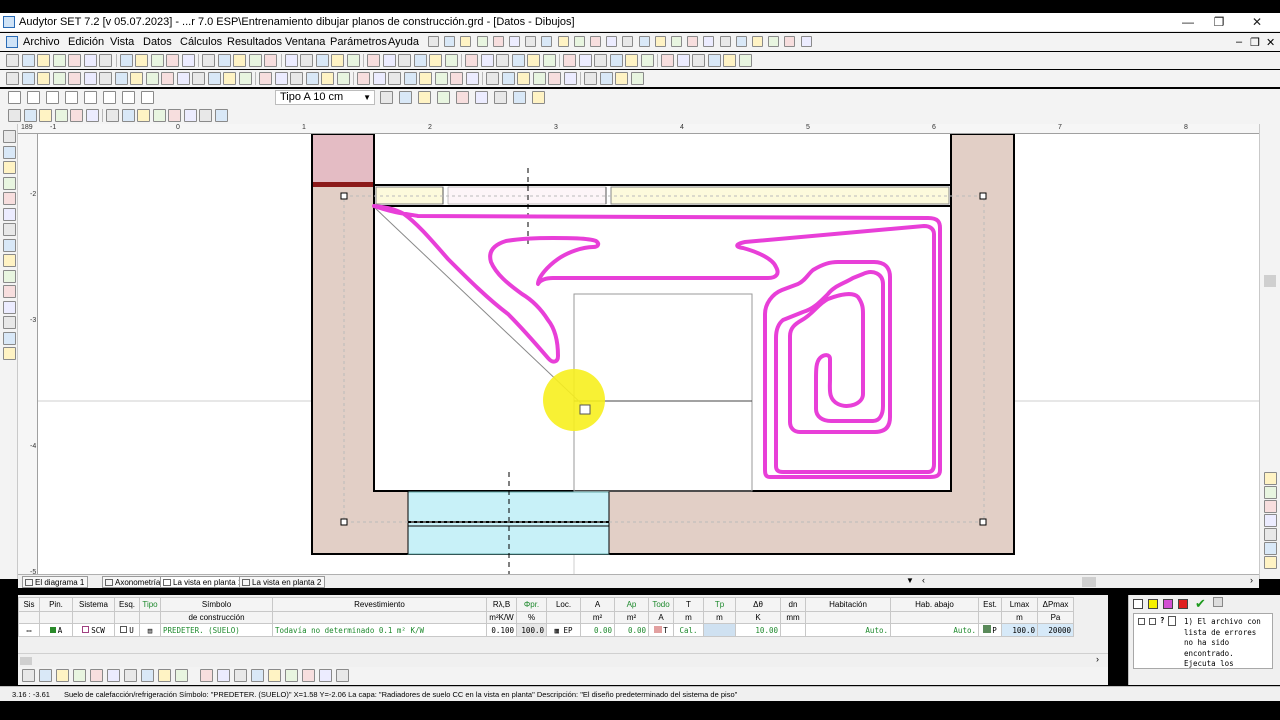 This screenshot has height=720, width=1280. I want to click on col-habitacion: Habitación, so click(848, 604).